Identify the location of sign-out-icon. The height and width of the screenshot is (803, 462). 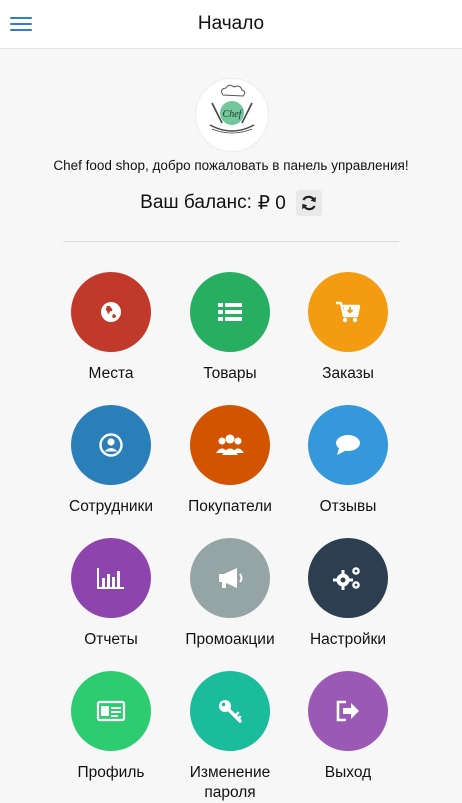
(347, 711).